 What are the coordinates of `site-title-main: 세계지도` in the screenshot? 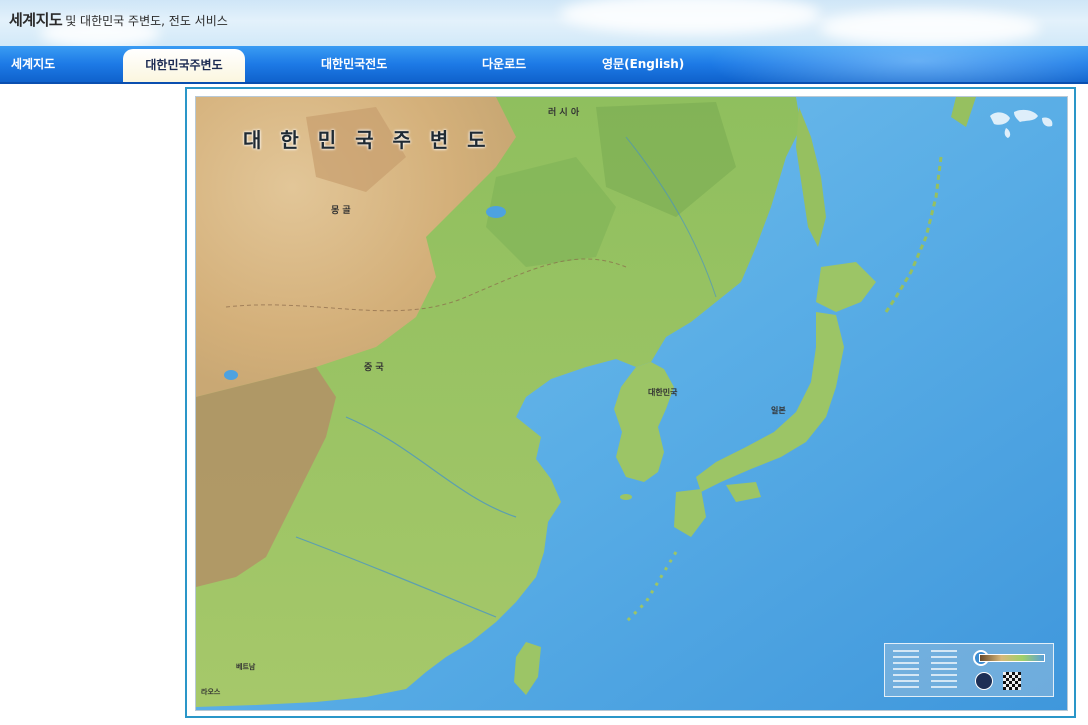 It's located at (36, 20).